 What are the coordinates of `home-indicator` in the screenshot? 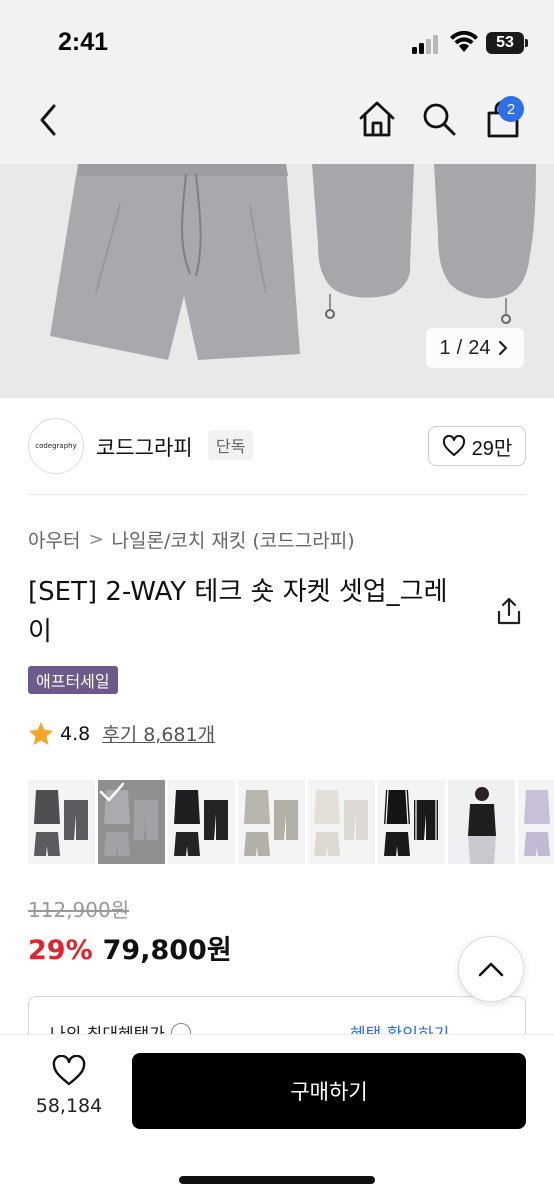 It's located at (277, 1180).